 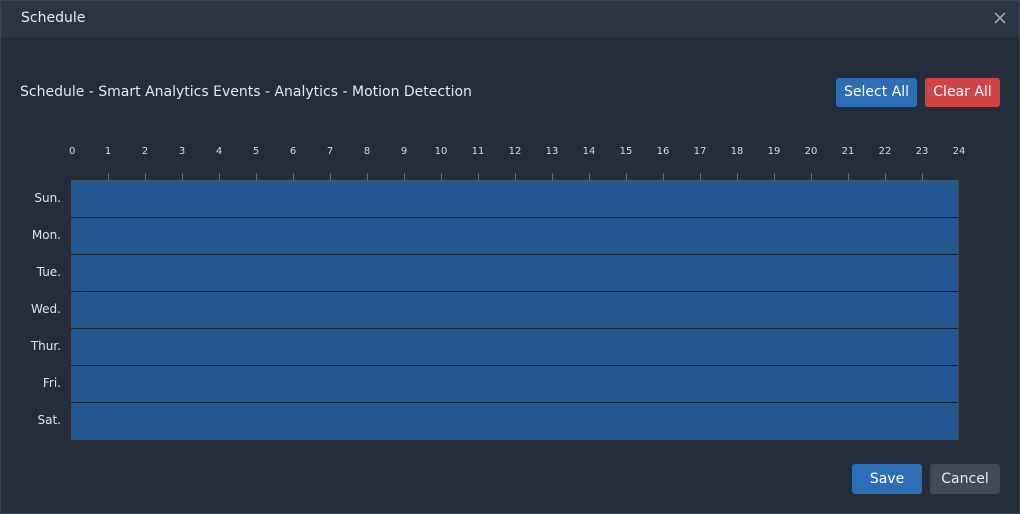 I want to click on hour-label: 13, so click(x=552, y=151).